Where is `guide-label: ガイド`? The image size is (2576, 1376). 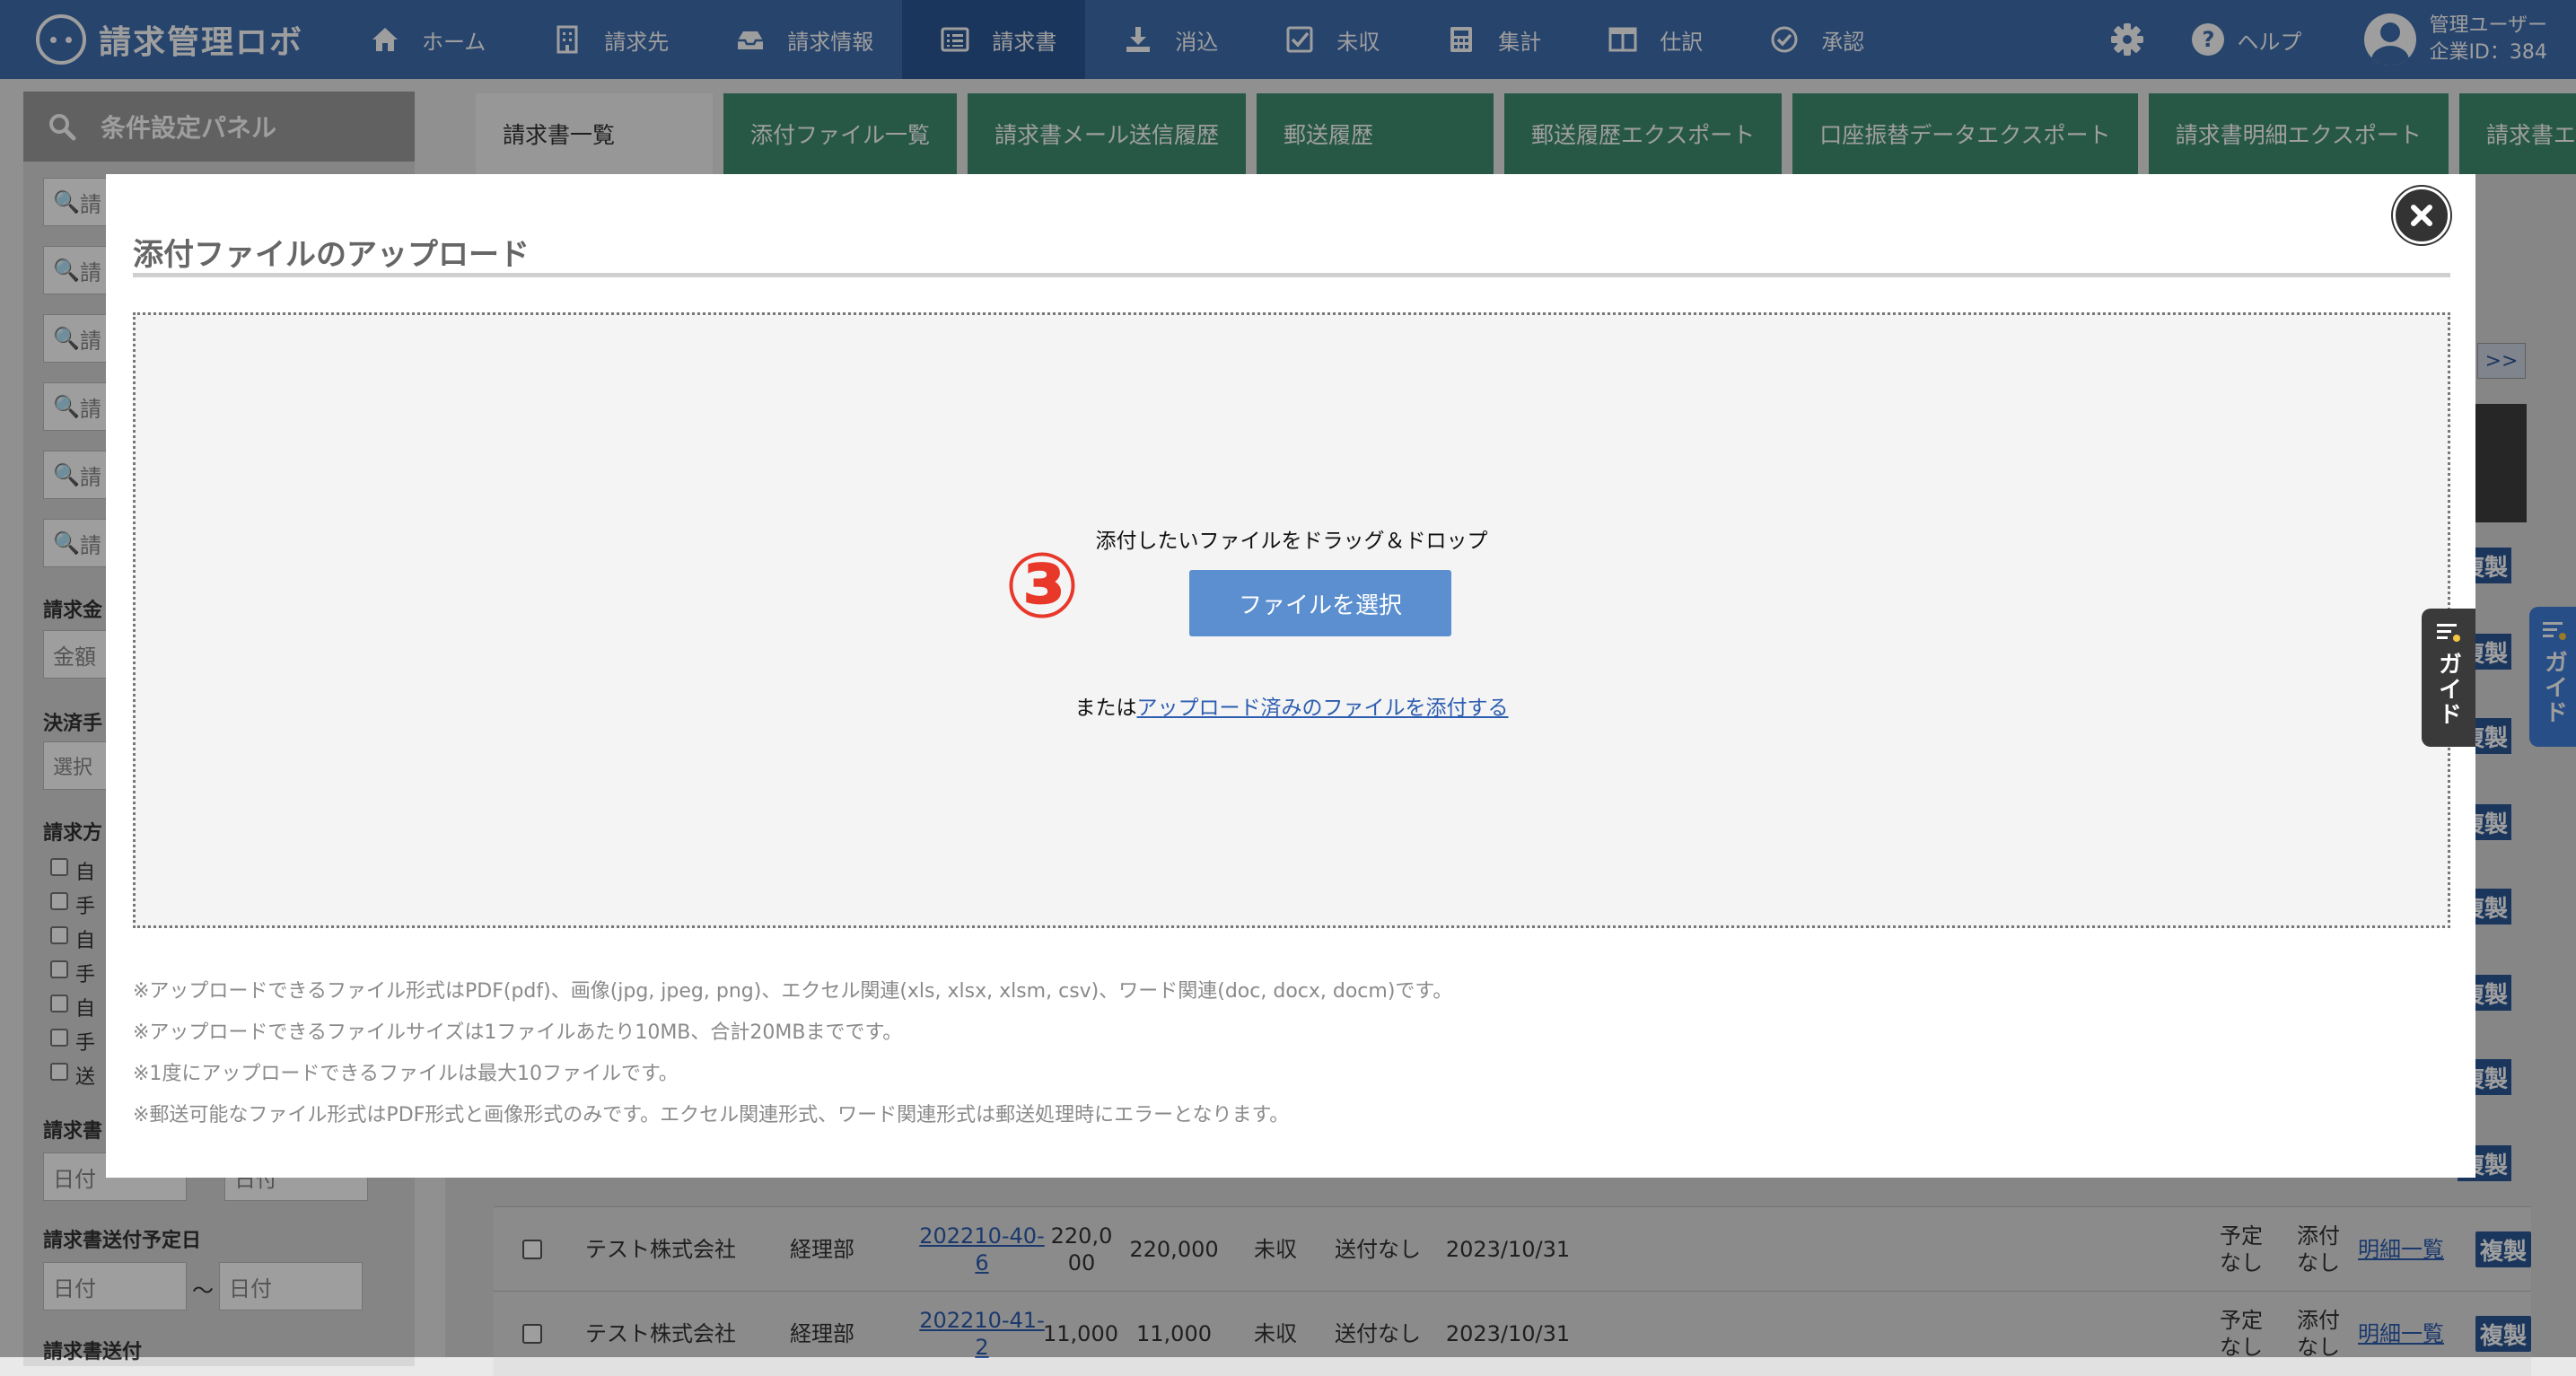 guide-label: ガイド is located at coordinates (2448, 689).